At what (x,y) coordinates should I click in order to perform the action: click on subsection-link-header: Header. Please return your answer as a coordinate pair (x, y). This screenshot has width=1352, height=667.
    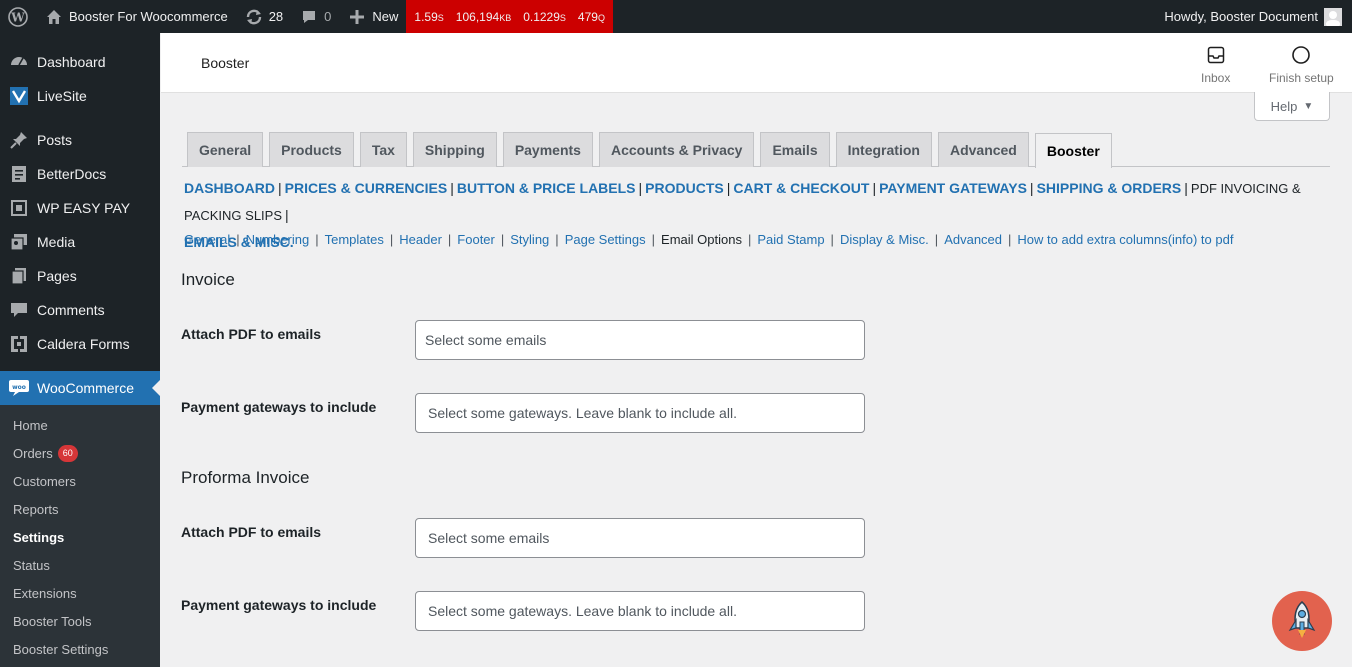
    Looking at the image, I should click on (420, 239).